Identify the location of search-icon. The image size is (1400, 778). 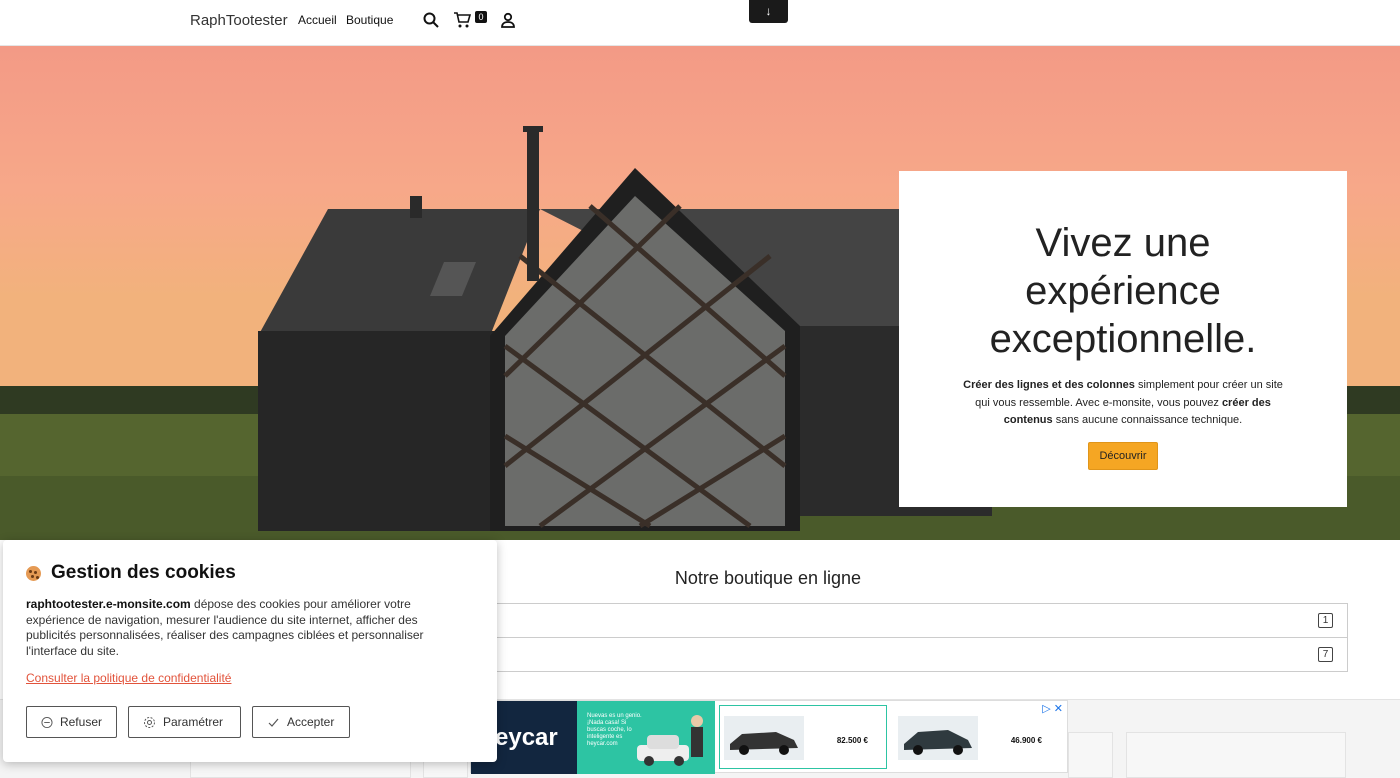
(431, 20).